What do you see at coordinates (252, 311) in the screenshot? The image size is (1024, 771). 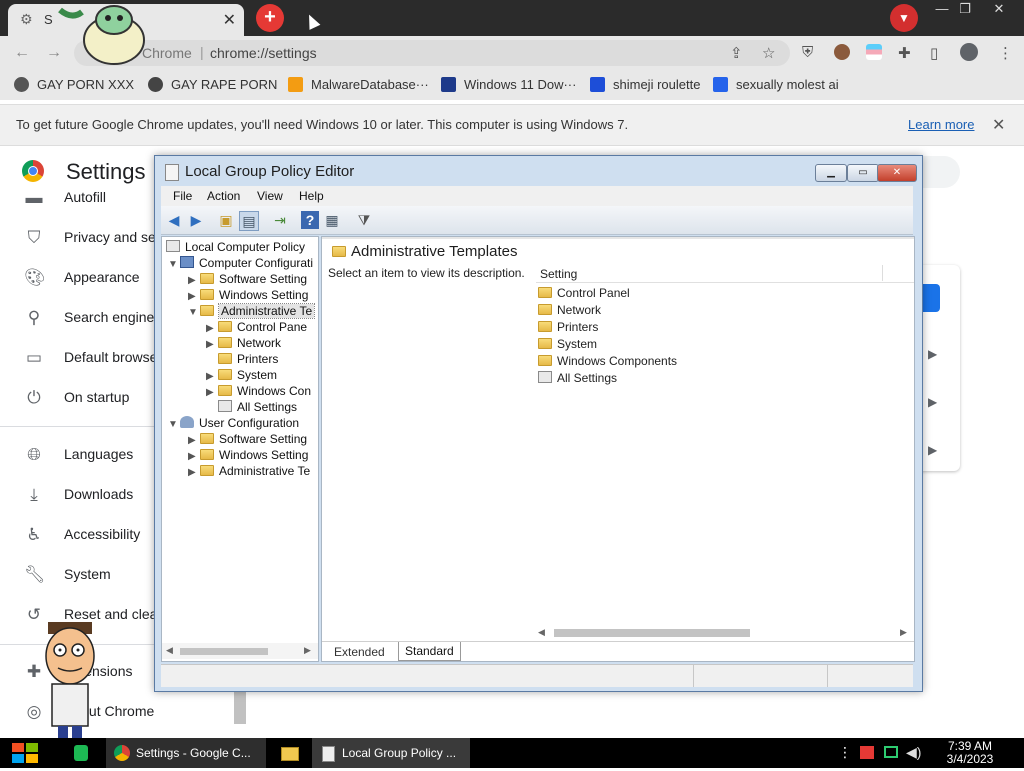 I see `tree-node-administrative-templates: ▼ Administrative Te` at bounding box center [252, 311].